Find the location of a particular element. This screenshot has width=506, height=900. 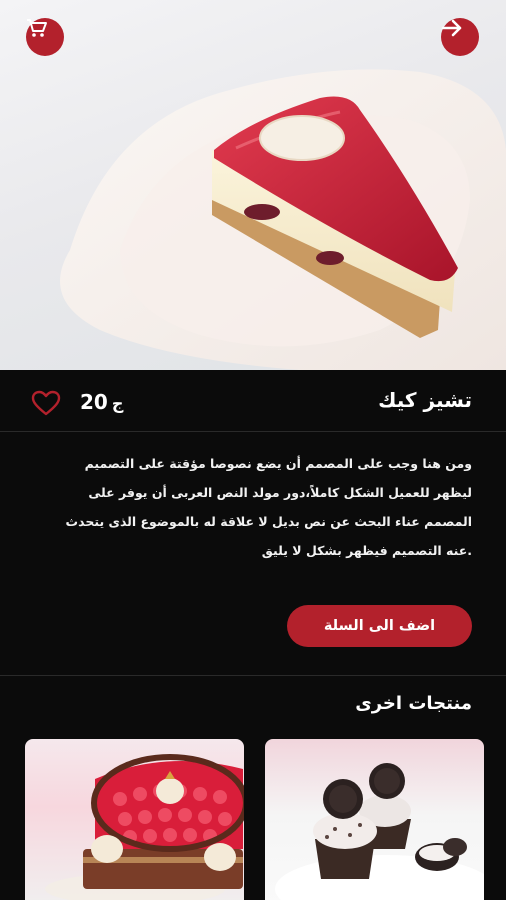

add-to-cart-button: اضف الى السلة is located at coordinates (379, 626).